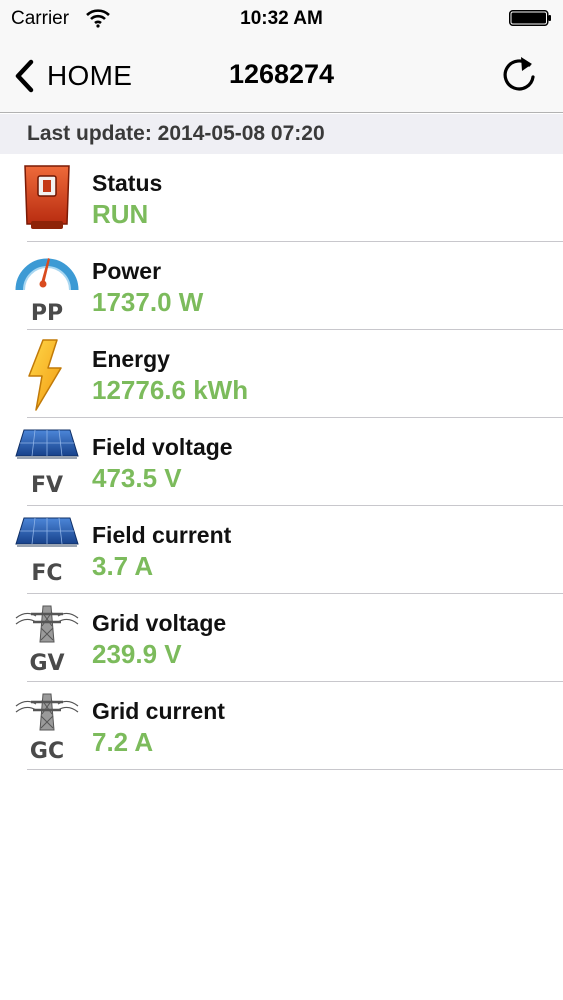 The height and width of the screenshot is (1000, 563). I want to click on last-update-bar: Last update: 2014-05-08 07:20, so click(281, 134).